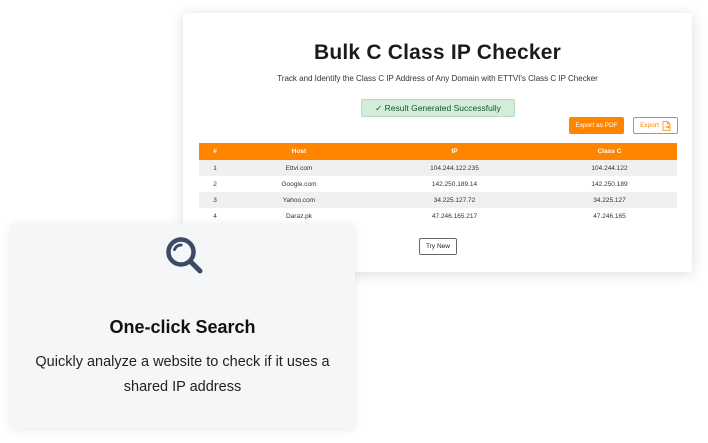 This screenshot has height=443, width=708. I want to click on try-new-button: Try New, so click(438, 246).